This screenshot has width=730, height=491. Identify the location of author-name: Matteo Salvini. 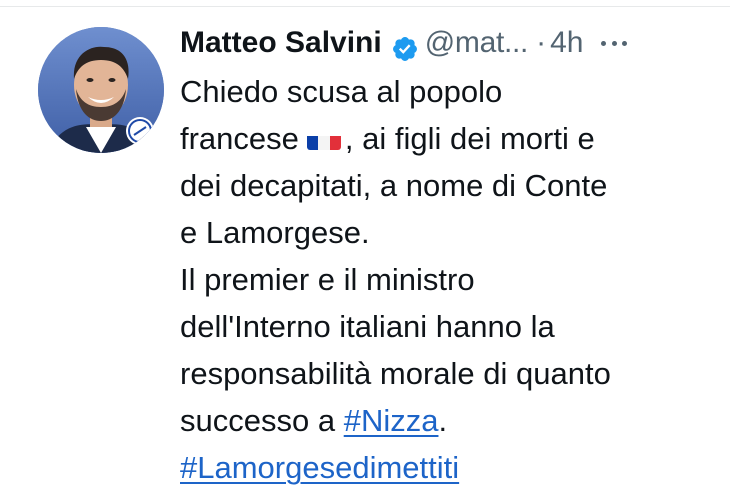
(281, 43).